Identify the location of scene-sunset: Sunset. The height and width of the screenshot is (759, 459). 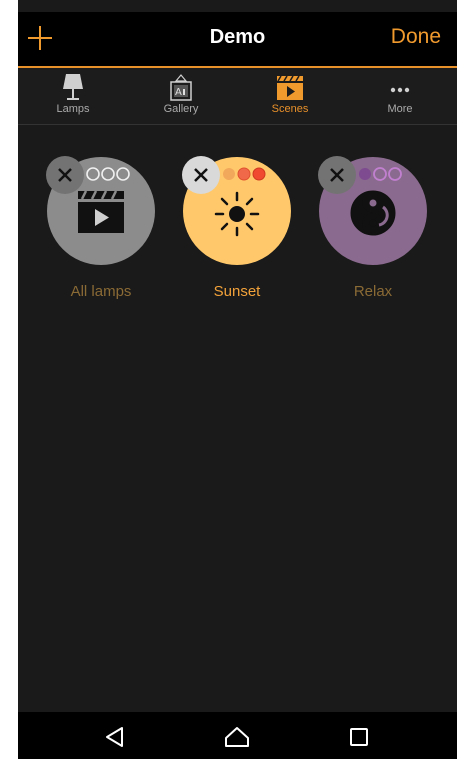
(236, 228).